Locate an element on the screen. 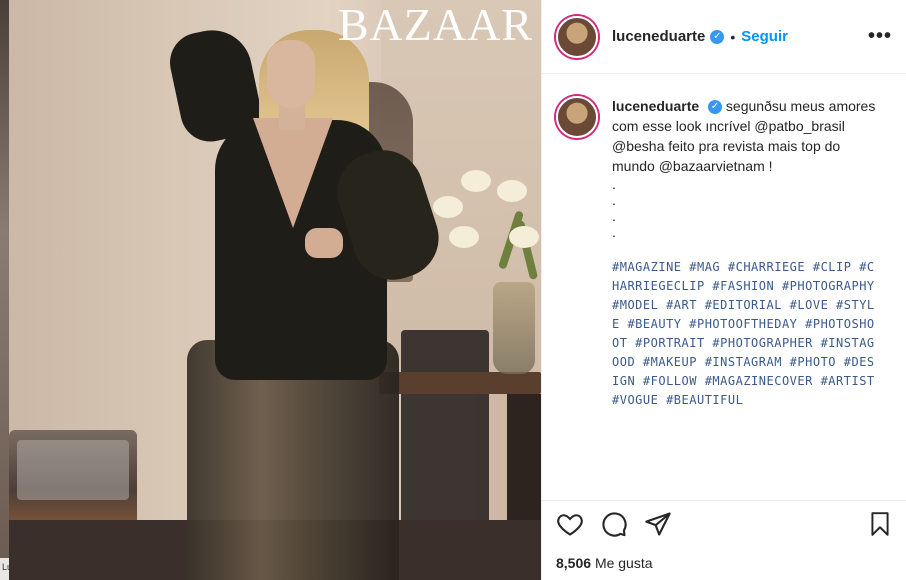  more-options-icon: ••• is located at coordinates (880, 36).